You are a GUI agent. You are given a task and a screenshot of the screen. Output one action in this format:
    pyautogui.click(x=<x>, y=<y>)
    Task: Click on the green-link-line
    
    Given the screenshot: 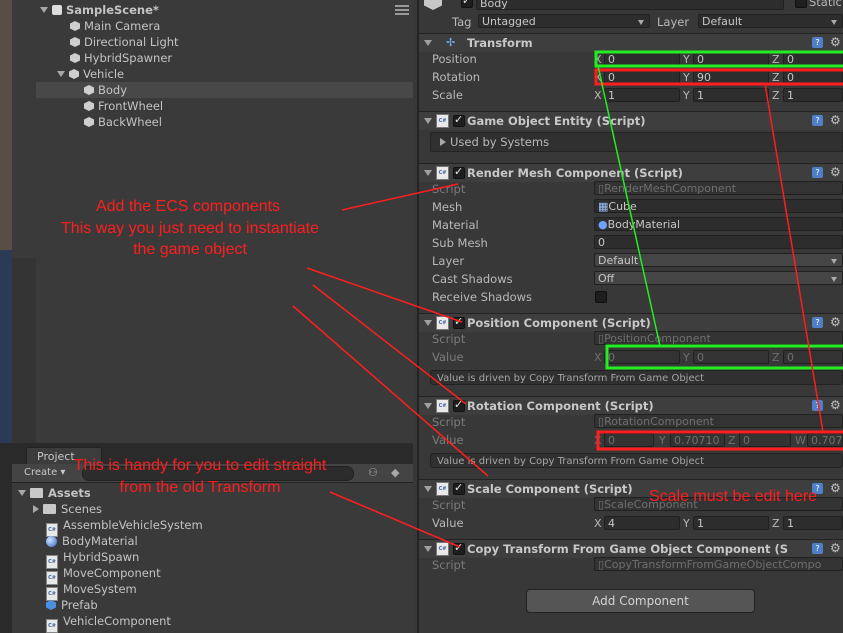 What is the action you would take?
    pyautogui.click(x=629, y=206)
    